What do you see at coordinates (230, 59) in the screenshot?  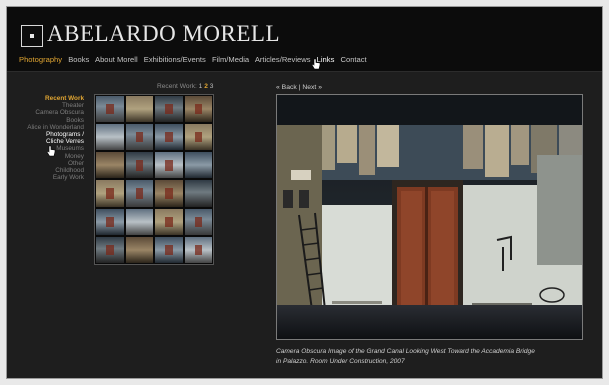 I see `nav-film-media: Film/Media` at bounding box center [230, 59].